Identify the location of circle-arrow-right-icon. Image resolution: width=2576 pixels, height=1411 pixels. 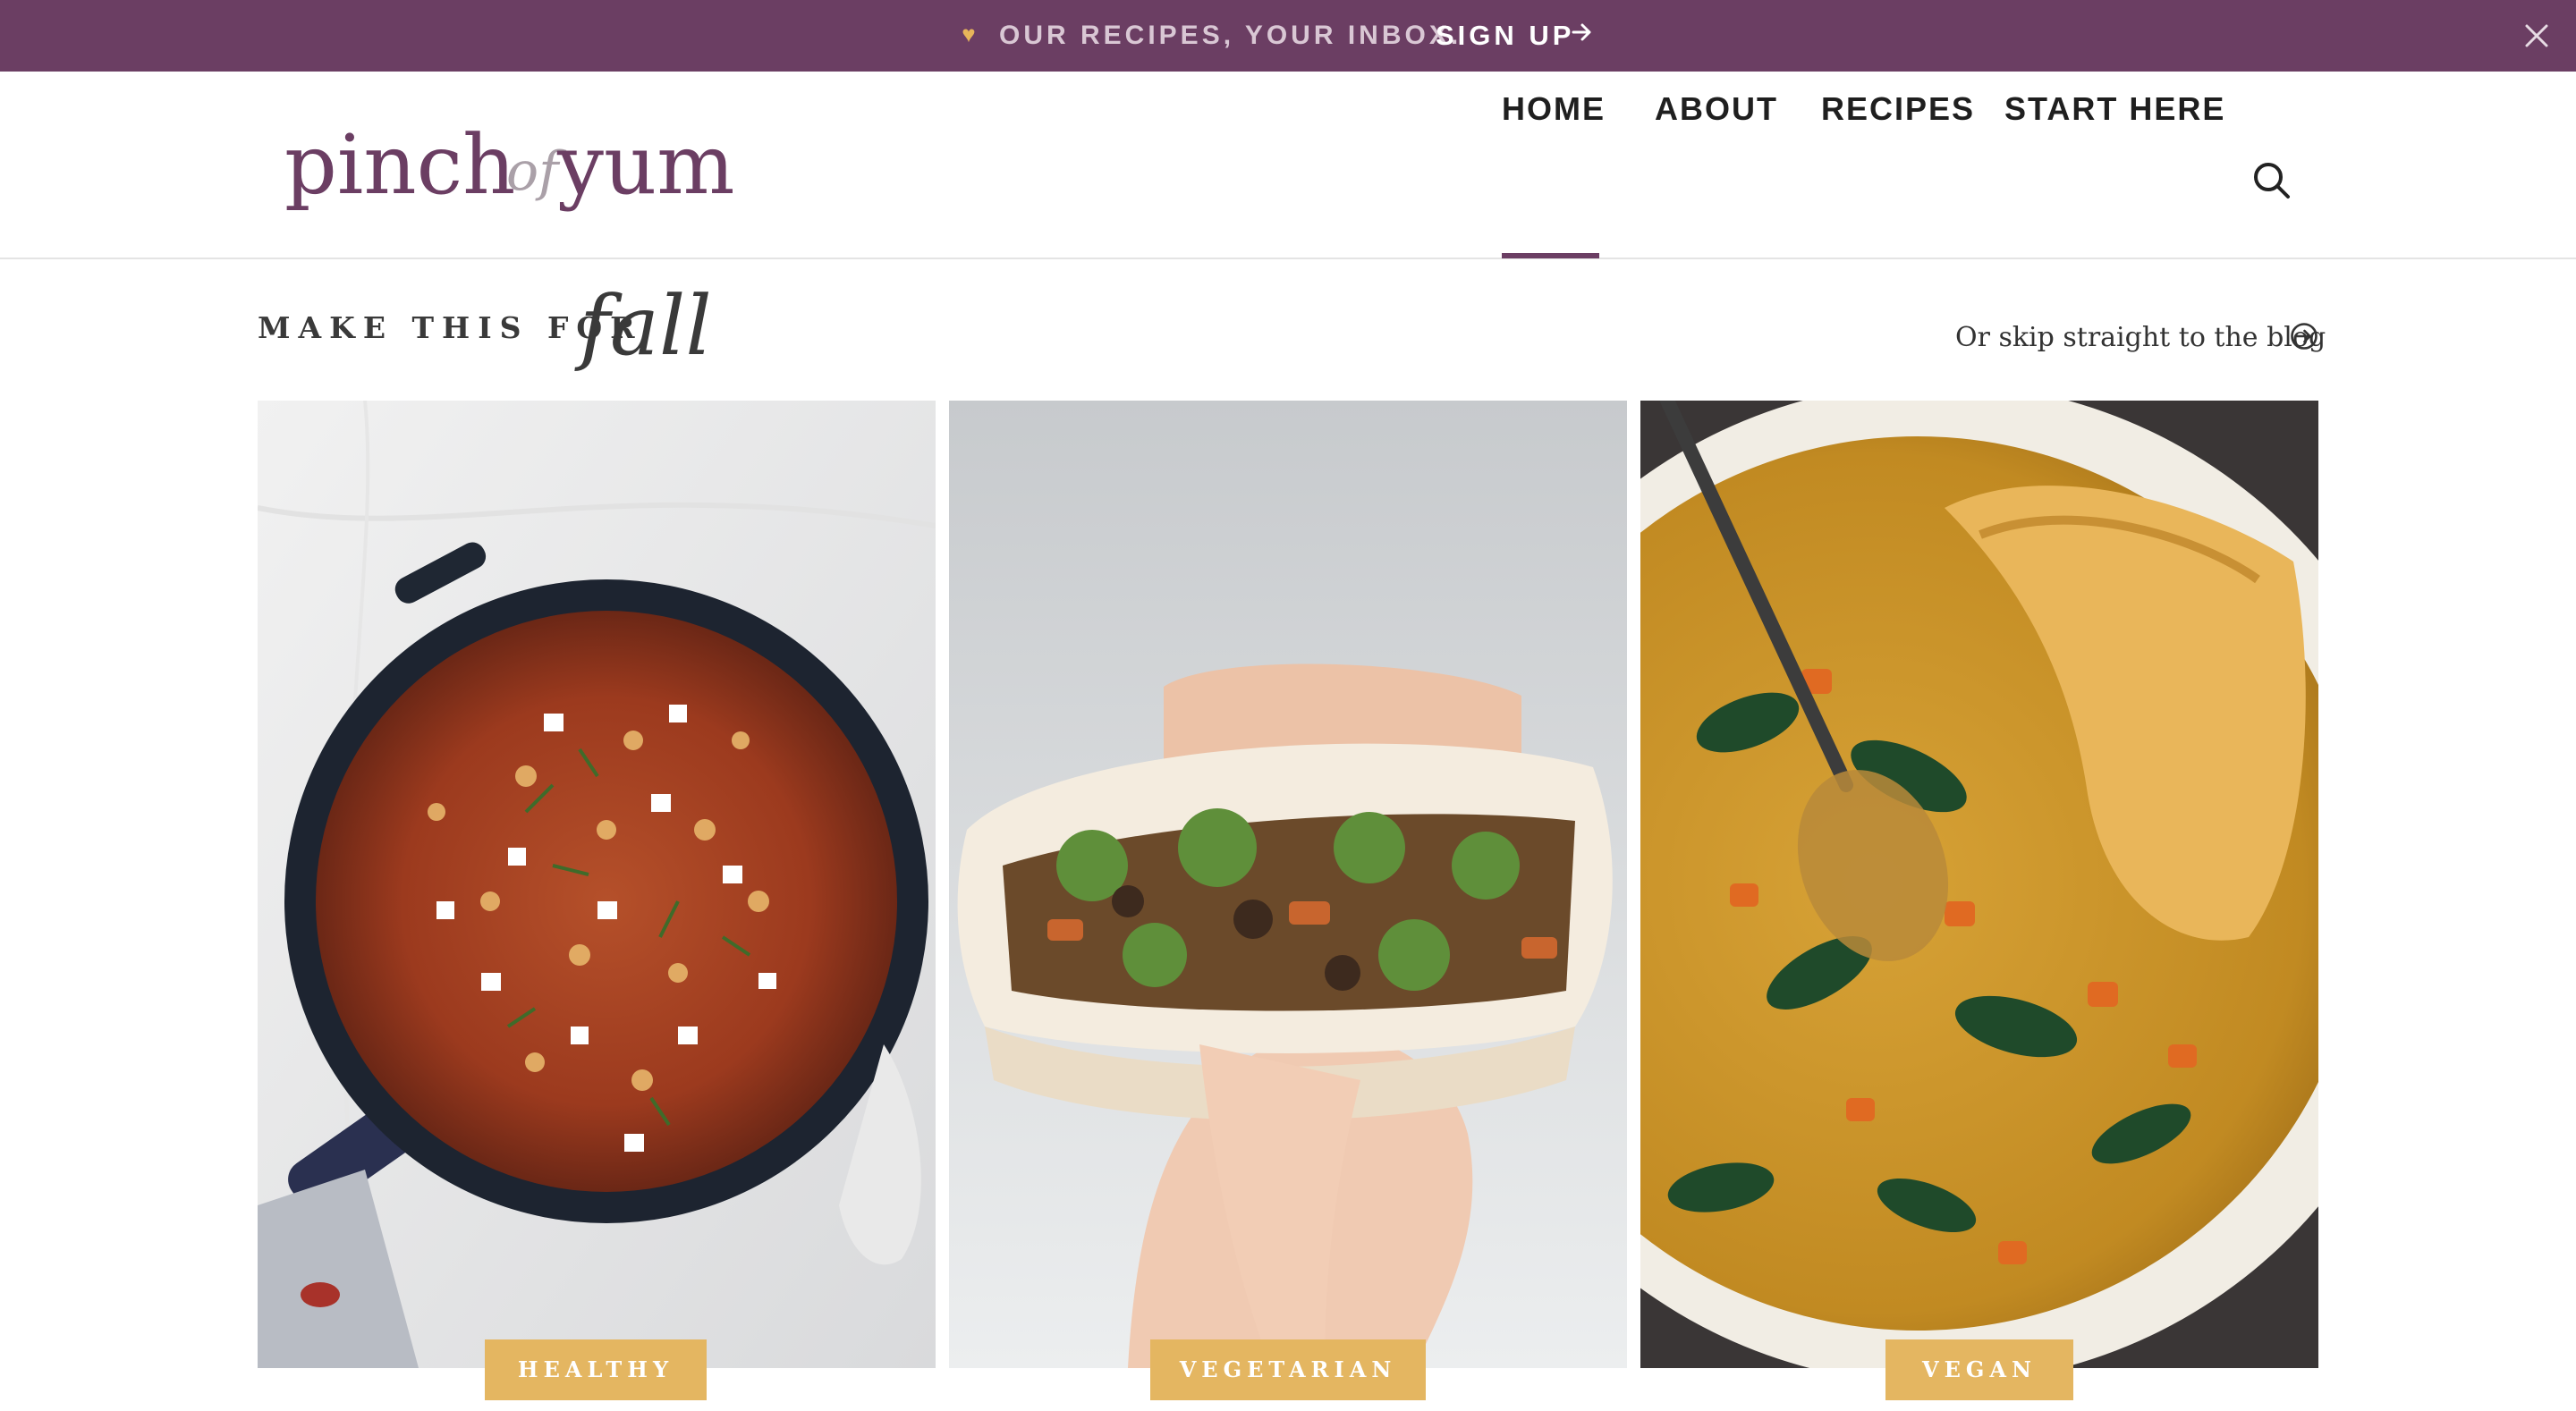
(2304, 336).